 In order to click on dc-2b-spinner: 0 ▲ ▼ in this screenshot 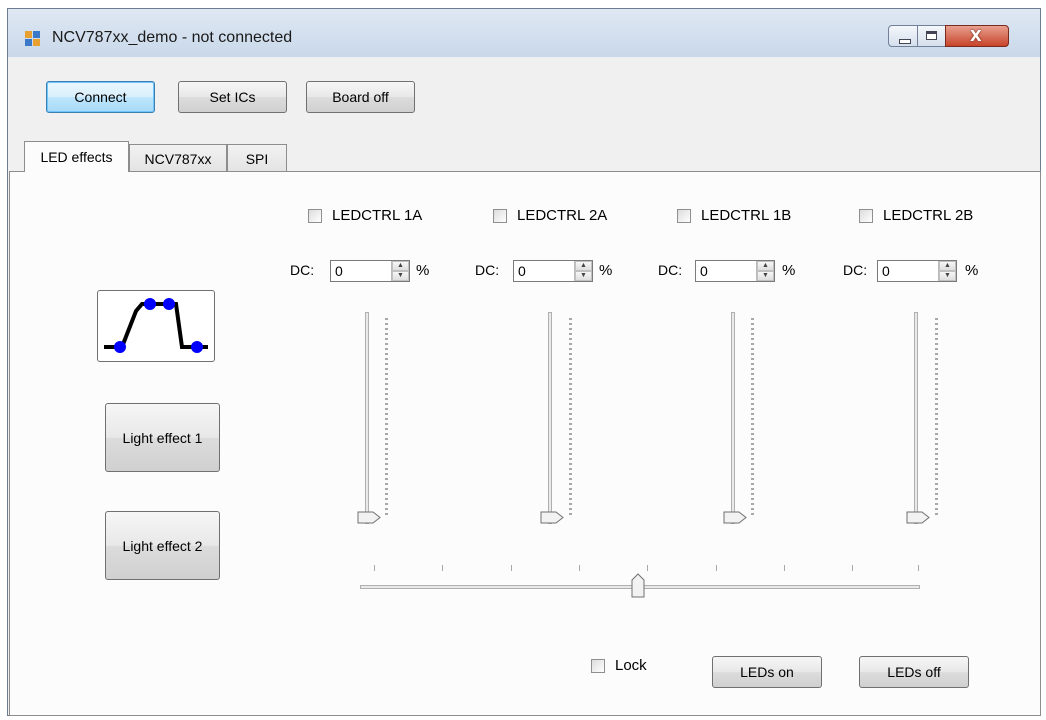, I will do `click(917, 271)`.